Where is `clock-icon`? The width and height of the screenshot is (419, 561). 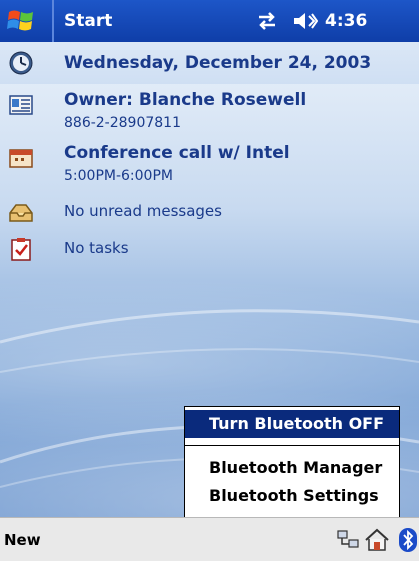
clock-icon is located at coordinates (21, 63).